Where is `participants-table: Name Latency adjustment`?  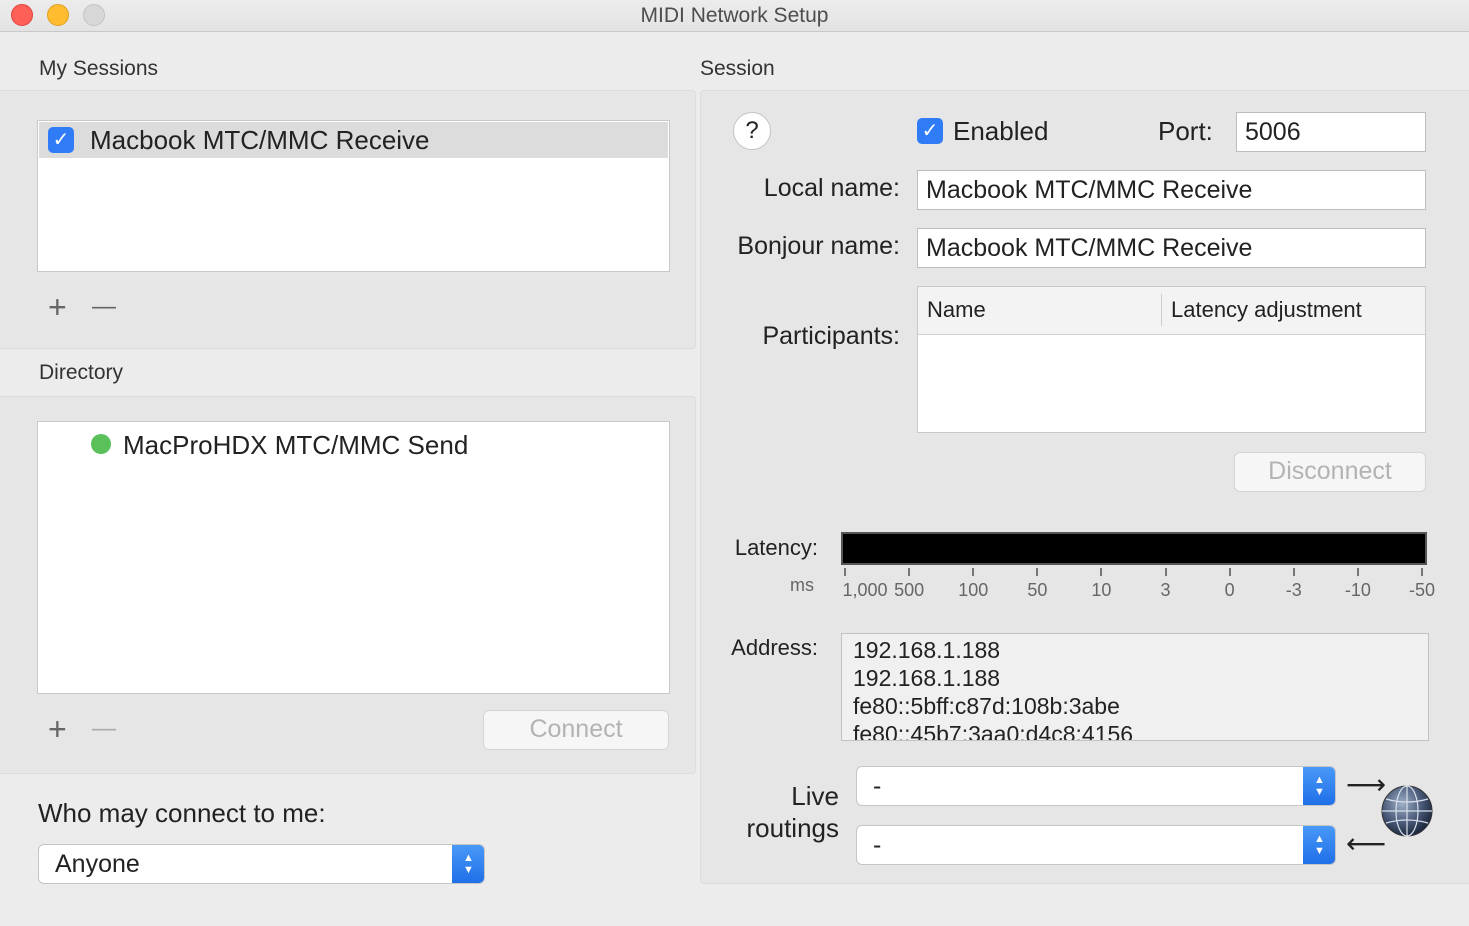
participants-table: Name Latency adjustment is located at coordinates (1171, 359).